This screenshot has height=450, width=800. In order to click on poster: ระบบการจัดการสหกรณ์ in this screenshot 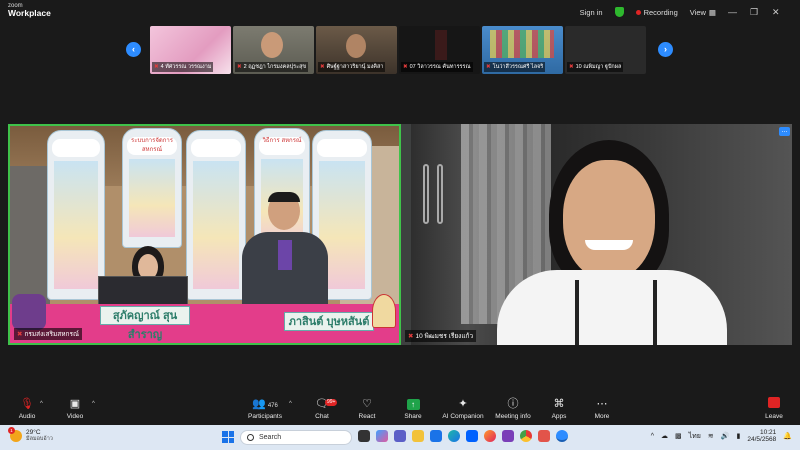, I will do `click(152, 188)`.